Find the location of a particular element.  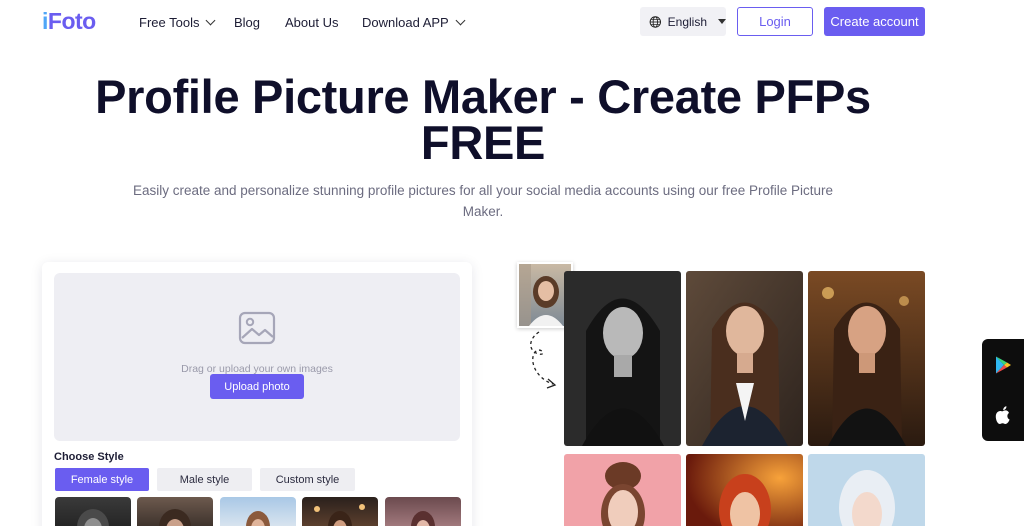

app-download-sidebar is located at coordinates (1003, 390).